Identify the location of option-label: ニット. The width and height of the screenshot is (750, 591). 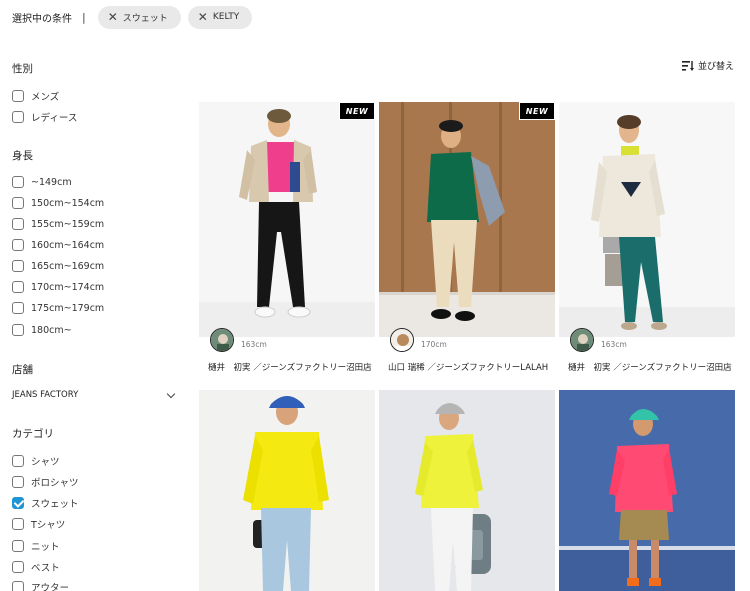
(45, 547).